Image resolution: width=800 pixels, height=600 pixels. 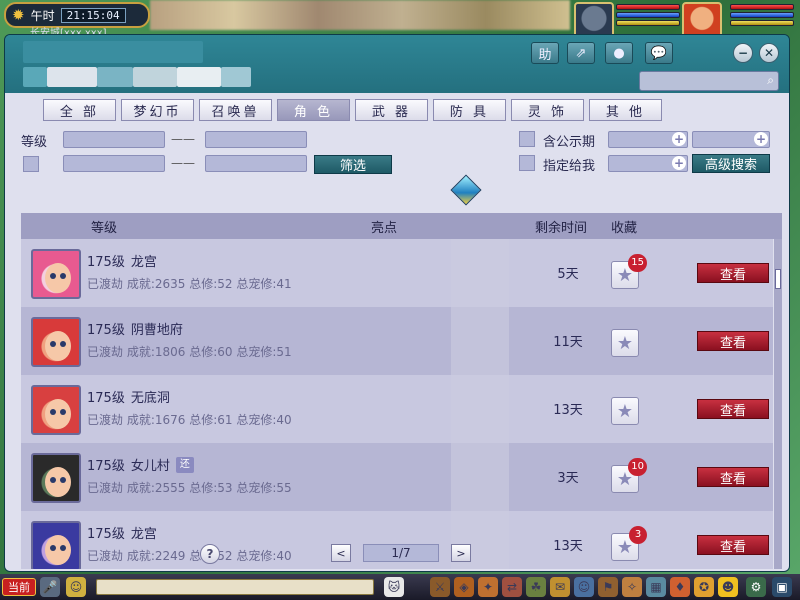 I want to click on filter-checkbox, so click(x=31, y=164).